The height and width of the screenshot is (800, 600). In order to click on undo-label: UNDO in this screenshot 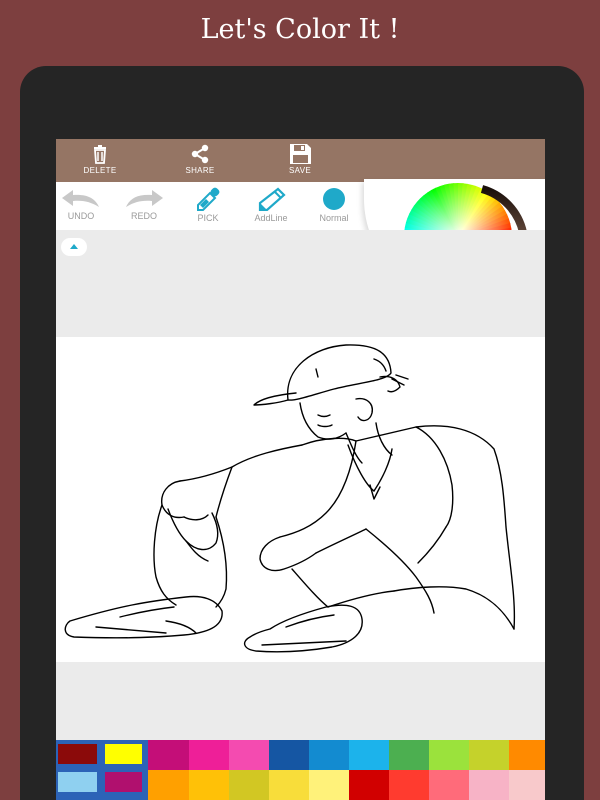, I will do `click(81, 216)`.